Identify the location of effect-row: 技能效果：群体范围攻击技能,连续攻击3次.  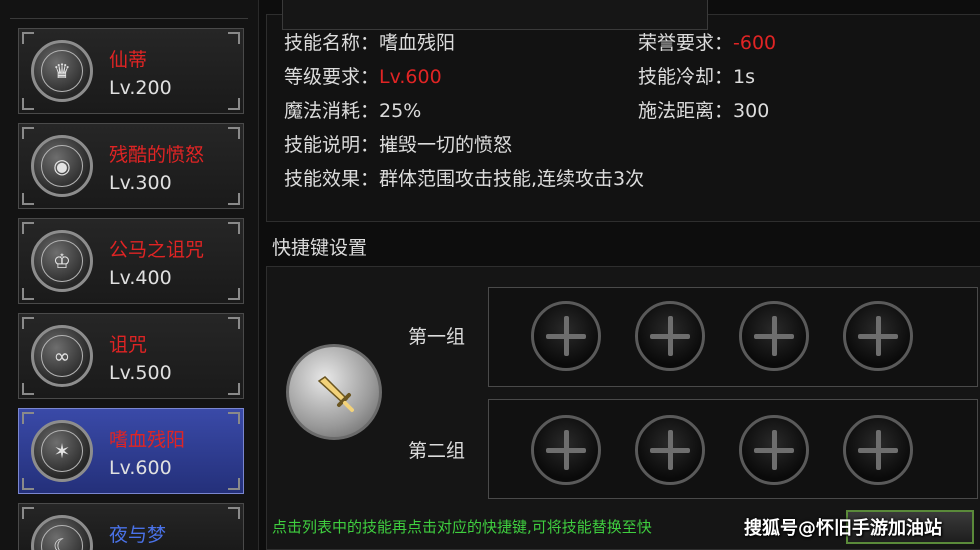
(464, 177).